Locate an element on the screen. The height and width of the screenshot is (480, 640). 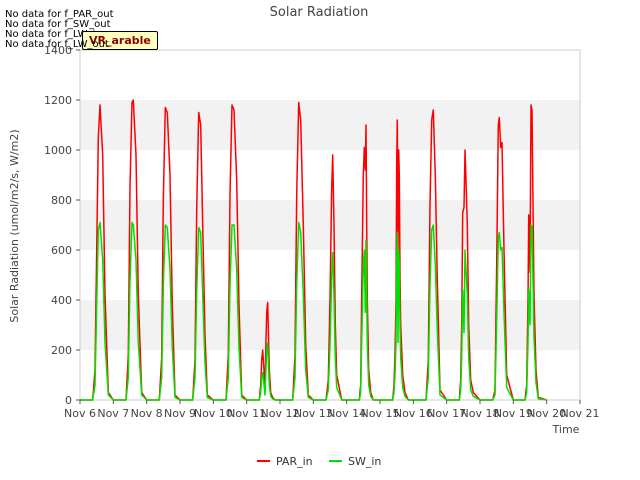
y-axis: 0200400600800100012001400 is located at coordinates (62, 225).